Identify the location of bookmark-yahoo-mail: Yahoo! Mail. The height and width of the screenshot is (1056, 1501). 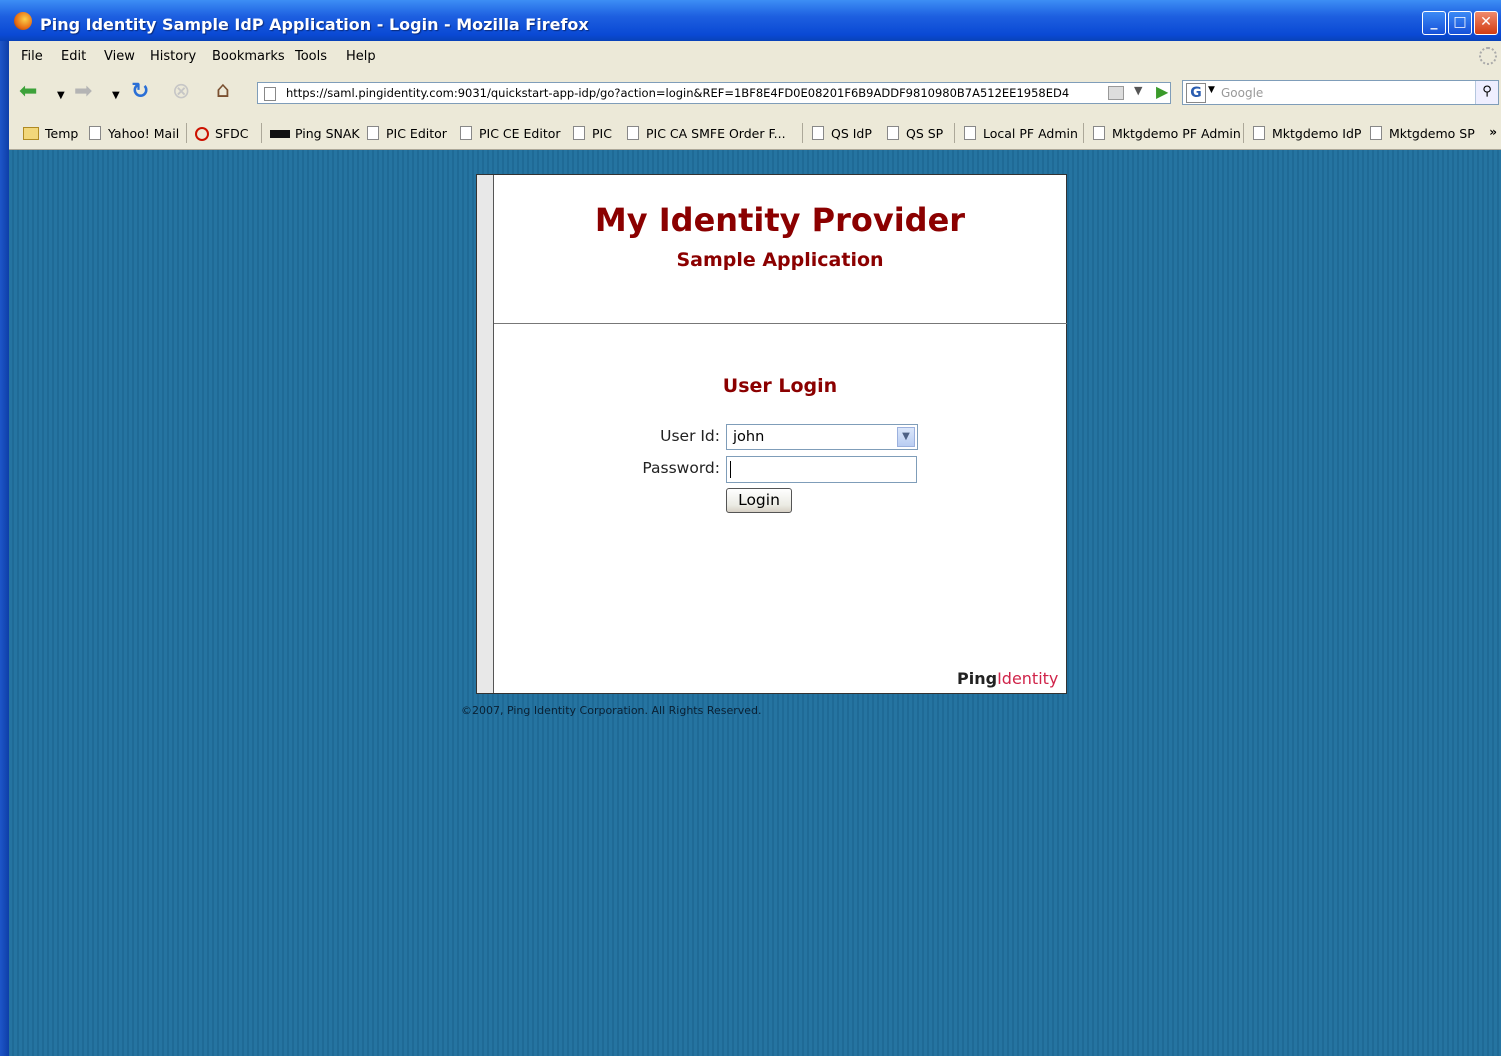
(134, 133).